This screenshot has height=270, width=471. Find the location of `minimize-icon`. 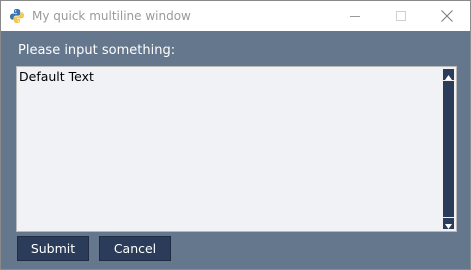

minimize-icon is located at coordinates (355, 16).